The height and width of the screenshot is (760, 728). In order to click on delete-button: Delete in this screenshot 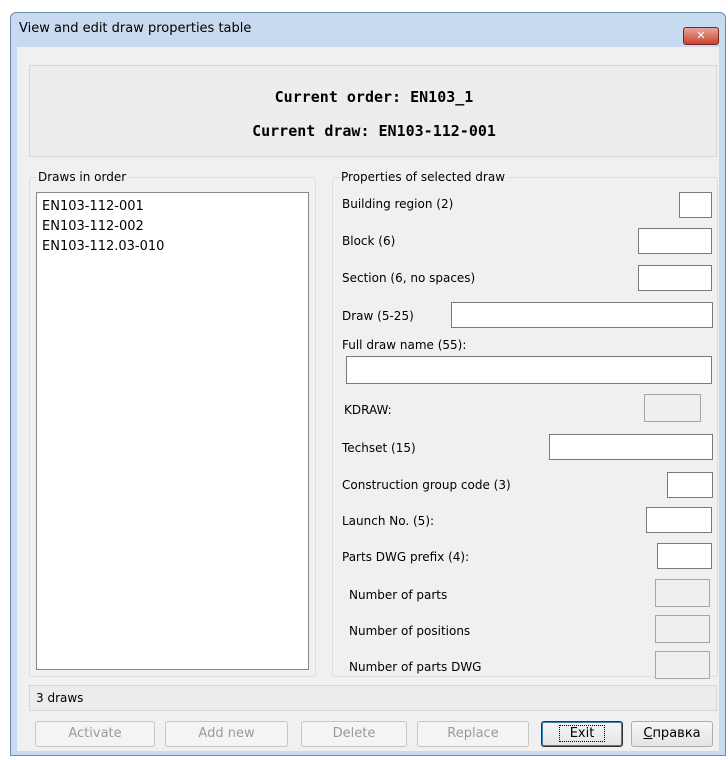, I will do `click(354, 734)`.